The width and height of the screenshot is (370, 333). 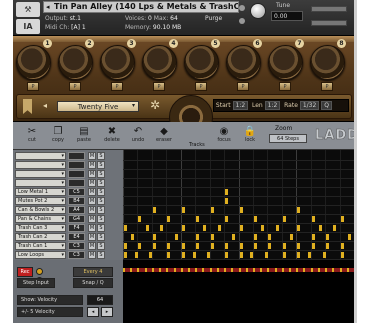 I want to click on solo-indicator, so click(x=242, y=8).